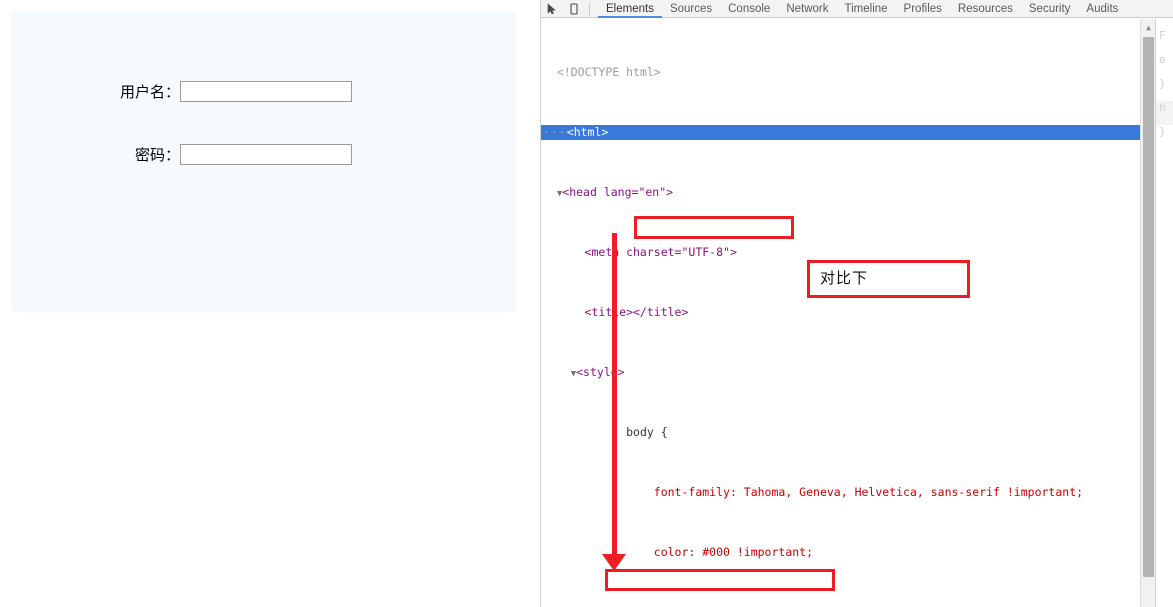 This screenshot has height=607, width=1173. What do you see at coordinates (733, 552) in the screenshot?
I see `color-decl: color: #000 !important;` at bounding box center [733, 552].